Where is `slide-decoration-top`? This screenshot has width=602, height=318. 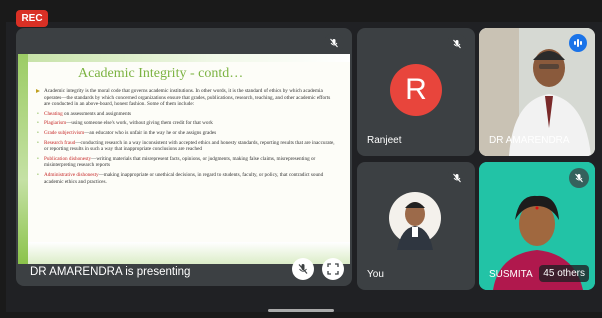
slide-decoration-top is located at coordinates (184, 58).